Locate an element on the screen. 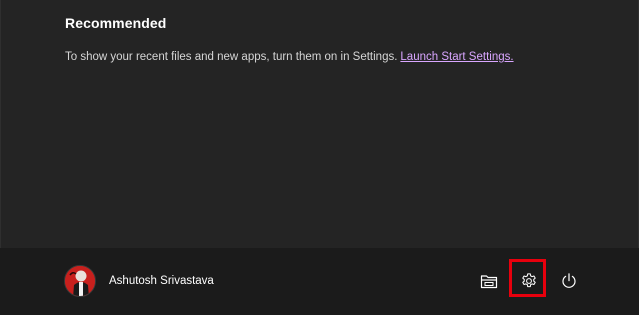 The image size is (639, 315). user-account-button: Ashutosh Srivastava is located at coordinates (139, 280).